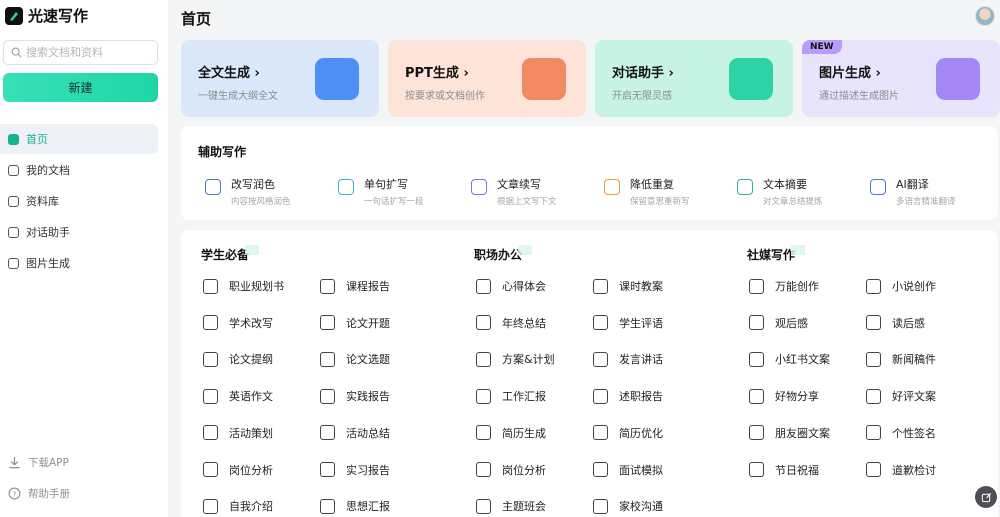 The width and height of the screenshot is (1000, 517). What do you see at coordinates (806, 396) in the screenshot?
I see `template-item: 好物分享` at bounding box center [806, 396].